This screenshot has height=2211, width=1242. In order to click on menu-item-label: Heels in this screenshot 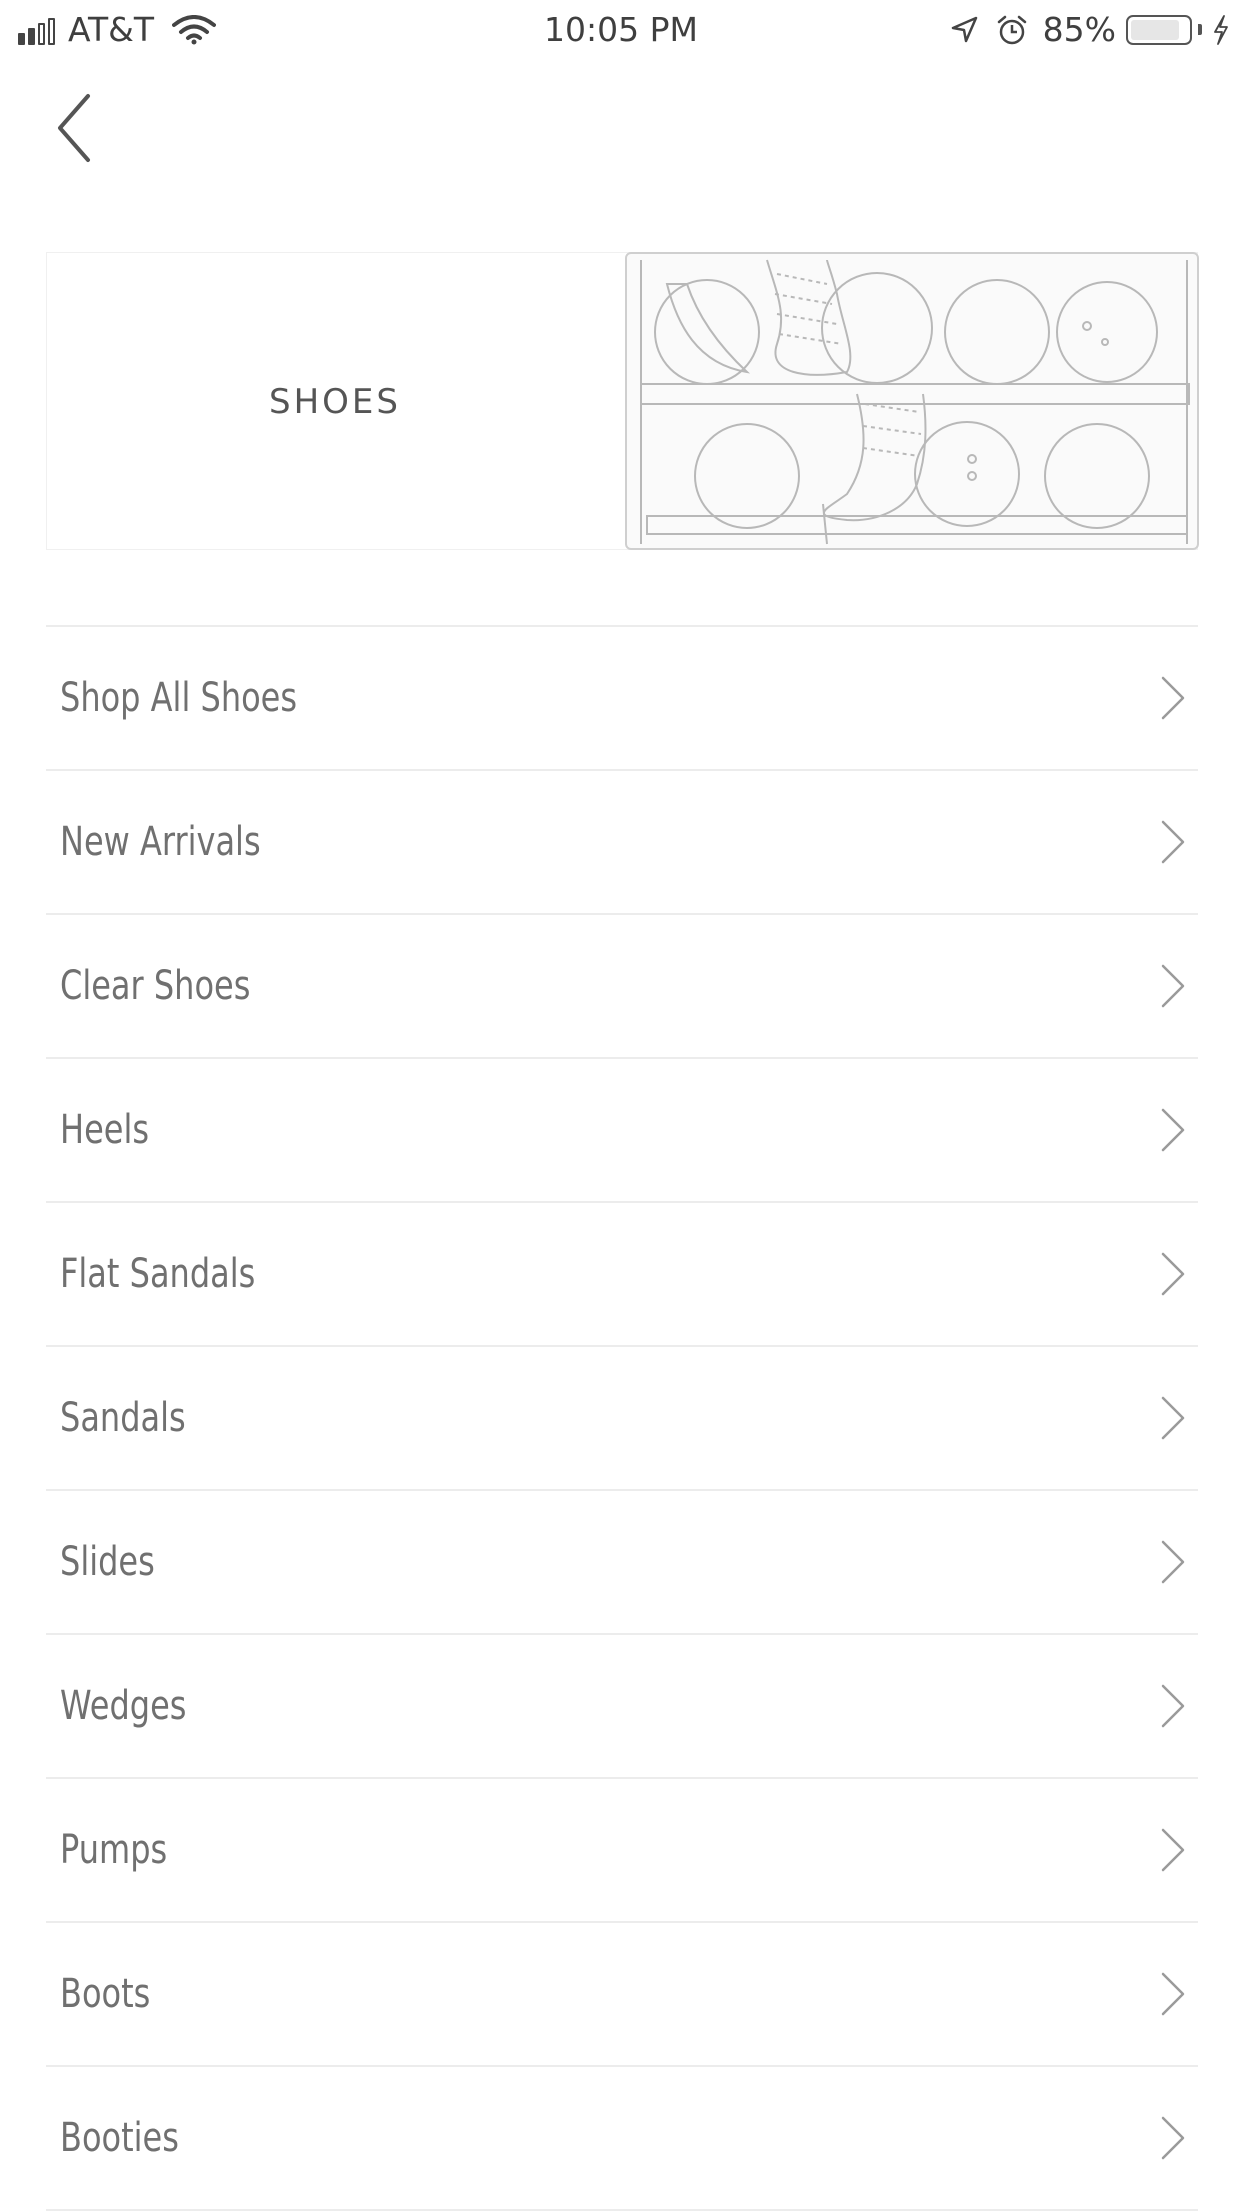, I will do `click(104, 1130)`.